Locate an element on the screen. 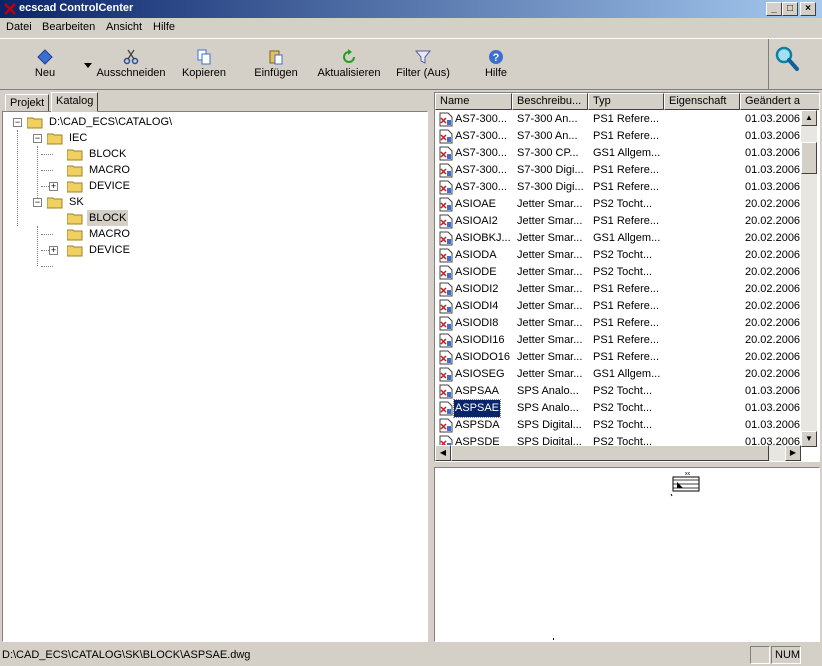 This screenshot has height=666, width=822. close-button: × is located at coordinates (808, 9).